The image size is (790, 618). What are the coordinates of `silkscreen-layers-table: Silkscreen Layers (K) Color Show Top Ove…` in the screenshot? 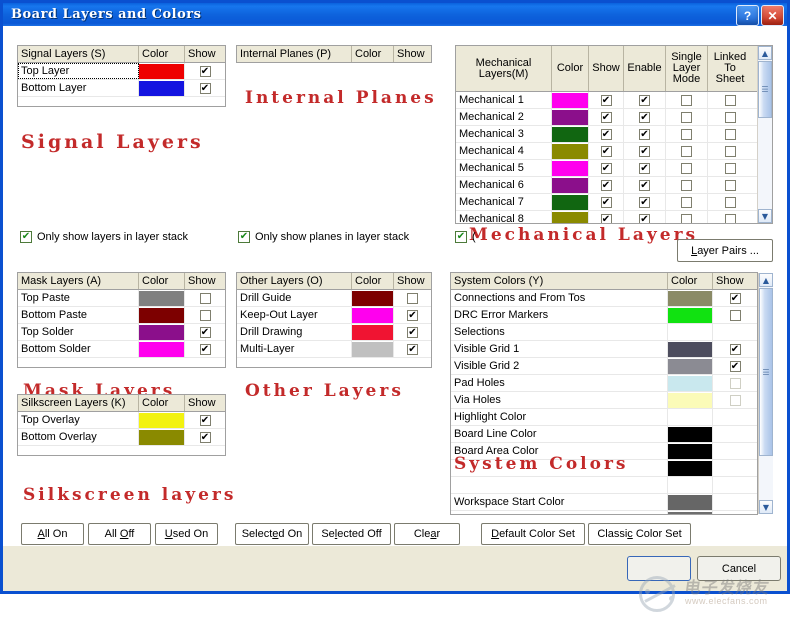 It's located at (121, 425).